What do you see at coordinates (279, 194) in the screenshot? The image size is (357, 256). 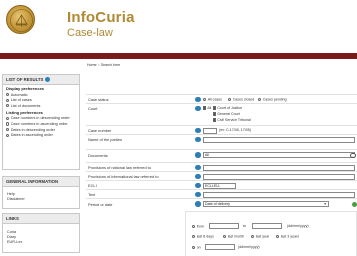 I see `text-input` at bounding box center [279, 194].